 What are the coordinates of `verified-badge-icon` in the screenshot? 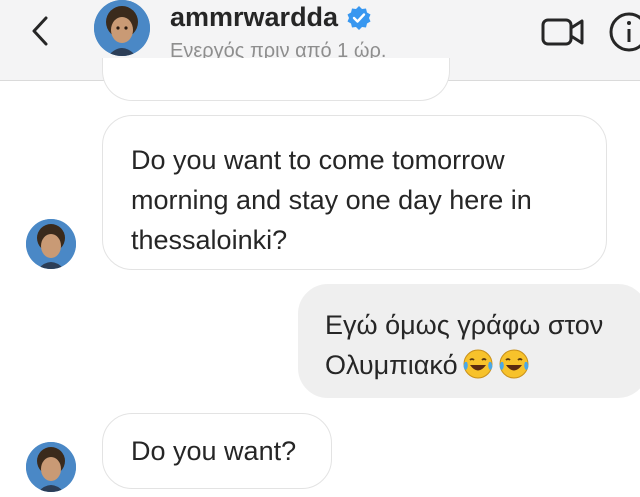 It's located at (359, 17).